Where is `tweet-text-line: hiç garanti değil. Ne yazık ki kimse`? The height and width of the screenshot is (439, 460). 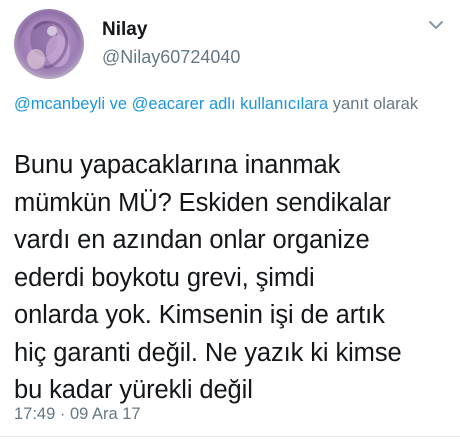 tweet-text-line: hiç garanti değil. Ne yazık ki kimse is located at coordinates (208, 352).